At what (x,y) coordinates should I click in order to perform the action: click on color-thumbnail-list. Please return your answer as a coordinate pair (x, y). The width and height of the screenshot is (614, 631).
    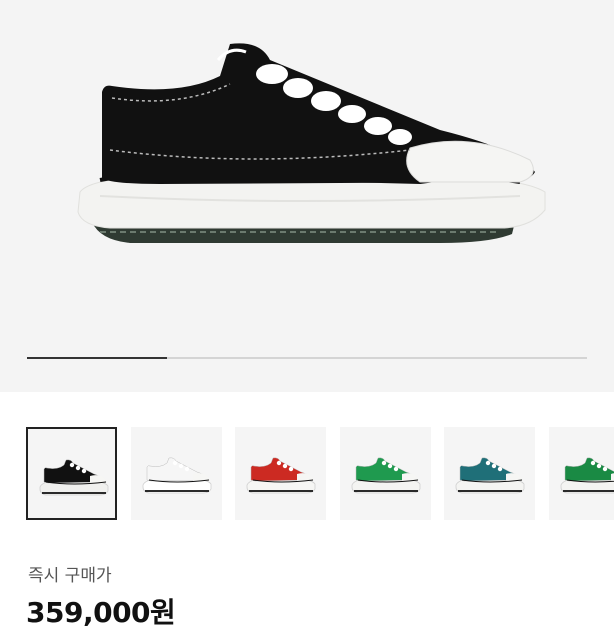
    Looking at the image, I should click on (320, 474).